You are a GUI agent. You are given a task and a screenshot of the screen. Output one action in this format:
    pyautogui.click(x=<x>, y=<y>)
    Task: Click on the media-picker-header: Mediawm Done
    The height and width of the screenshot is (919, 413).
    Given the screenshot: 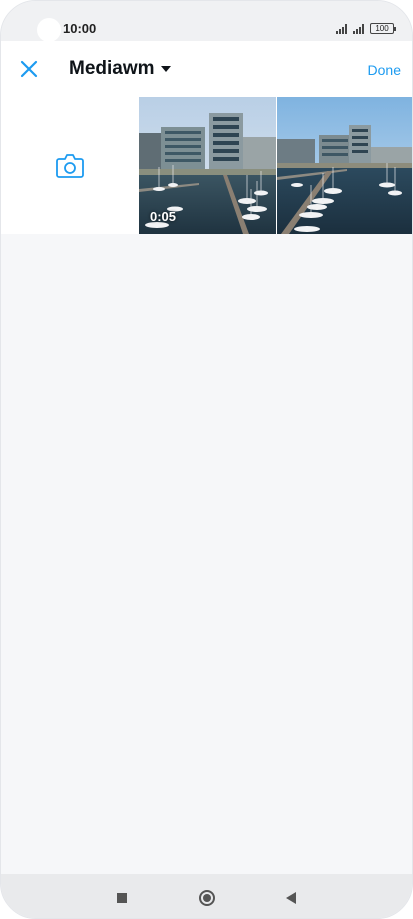 What is the action you would take?
    pyautogui.click(x=206, y=69)
    